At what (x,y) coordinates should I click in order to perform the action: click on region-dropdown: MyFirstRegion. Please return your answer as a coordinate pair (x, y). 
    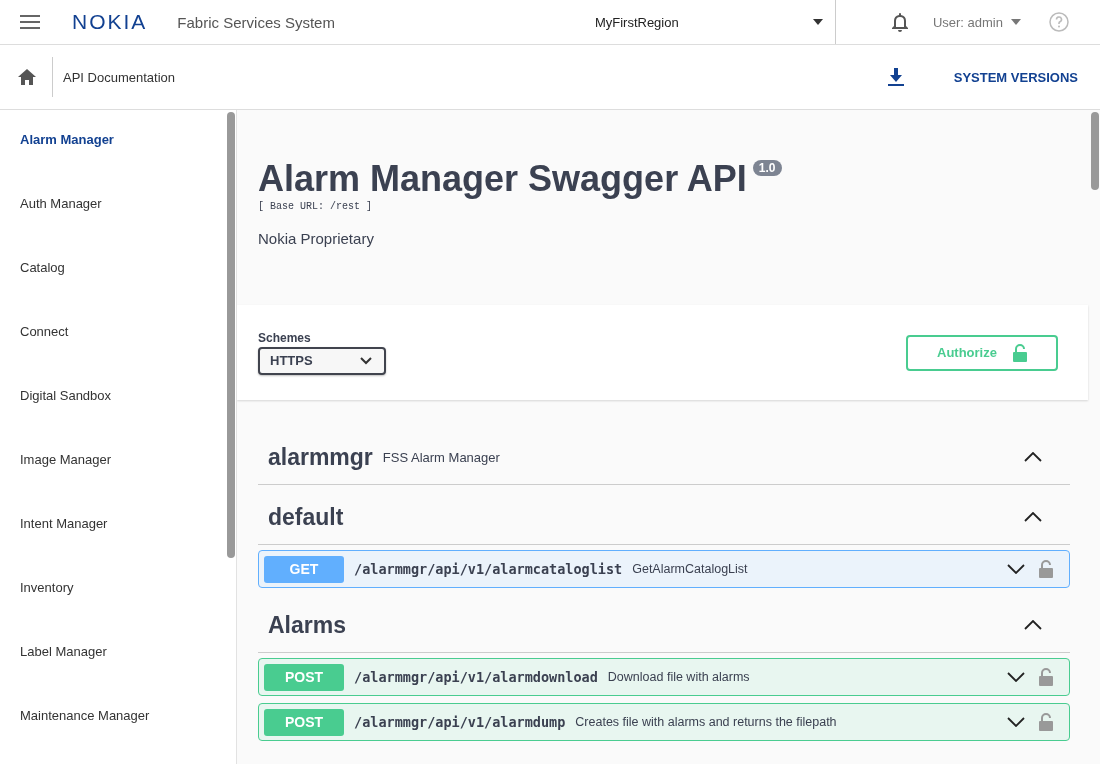
    Looking at the image, I should click on (715, 22).